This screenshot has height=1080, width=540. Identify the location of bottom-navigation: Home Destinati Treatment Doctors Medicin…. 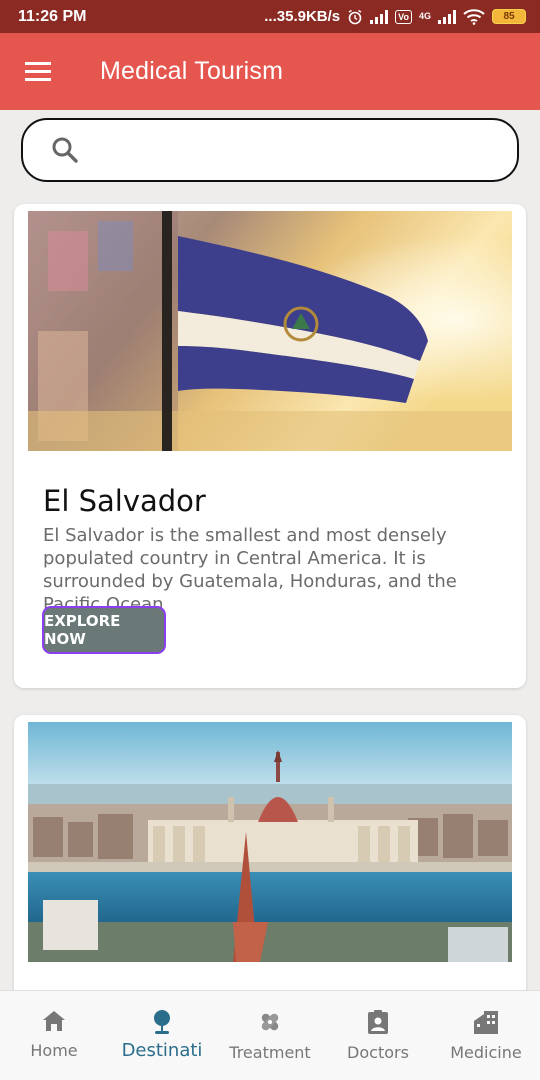
(270, 1035).